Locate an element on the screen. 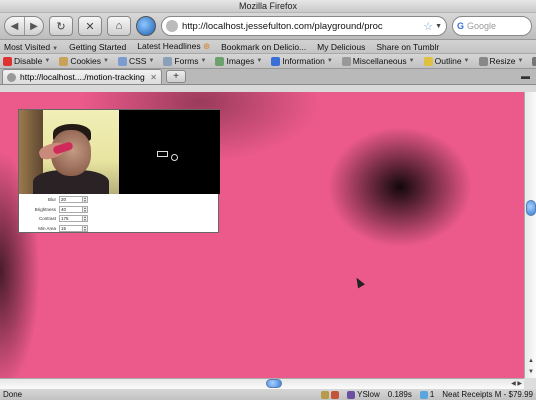 The height and width of the screenshot is (400, 536). neat-receipts-ad: Neat Receipts M - $79.99 is located at coordinates (487, 394).